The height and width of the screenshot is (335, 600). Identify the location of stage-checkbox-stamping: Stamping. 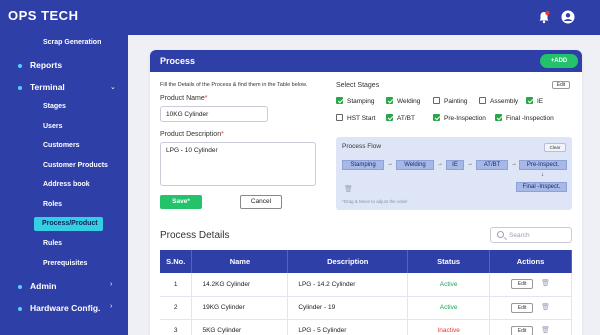
(355, 101).